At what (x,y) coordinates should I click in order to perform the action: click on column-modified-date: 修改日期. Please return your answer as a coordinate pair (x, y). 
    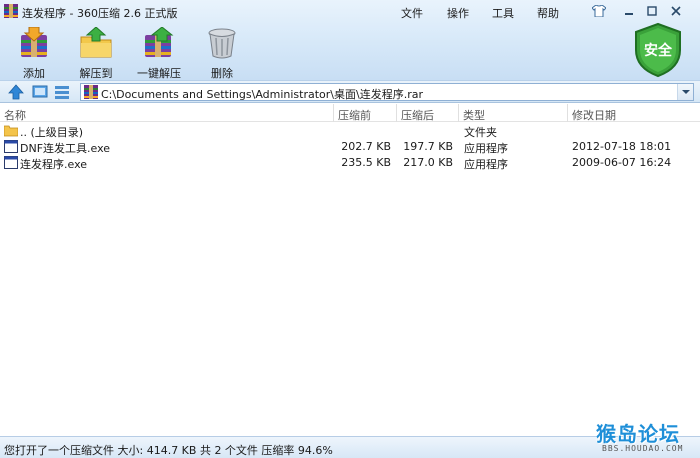
    Looking at the image, I should click on (594, 115).